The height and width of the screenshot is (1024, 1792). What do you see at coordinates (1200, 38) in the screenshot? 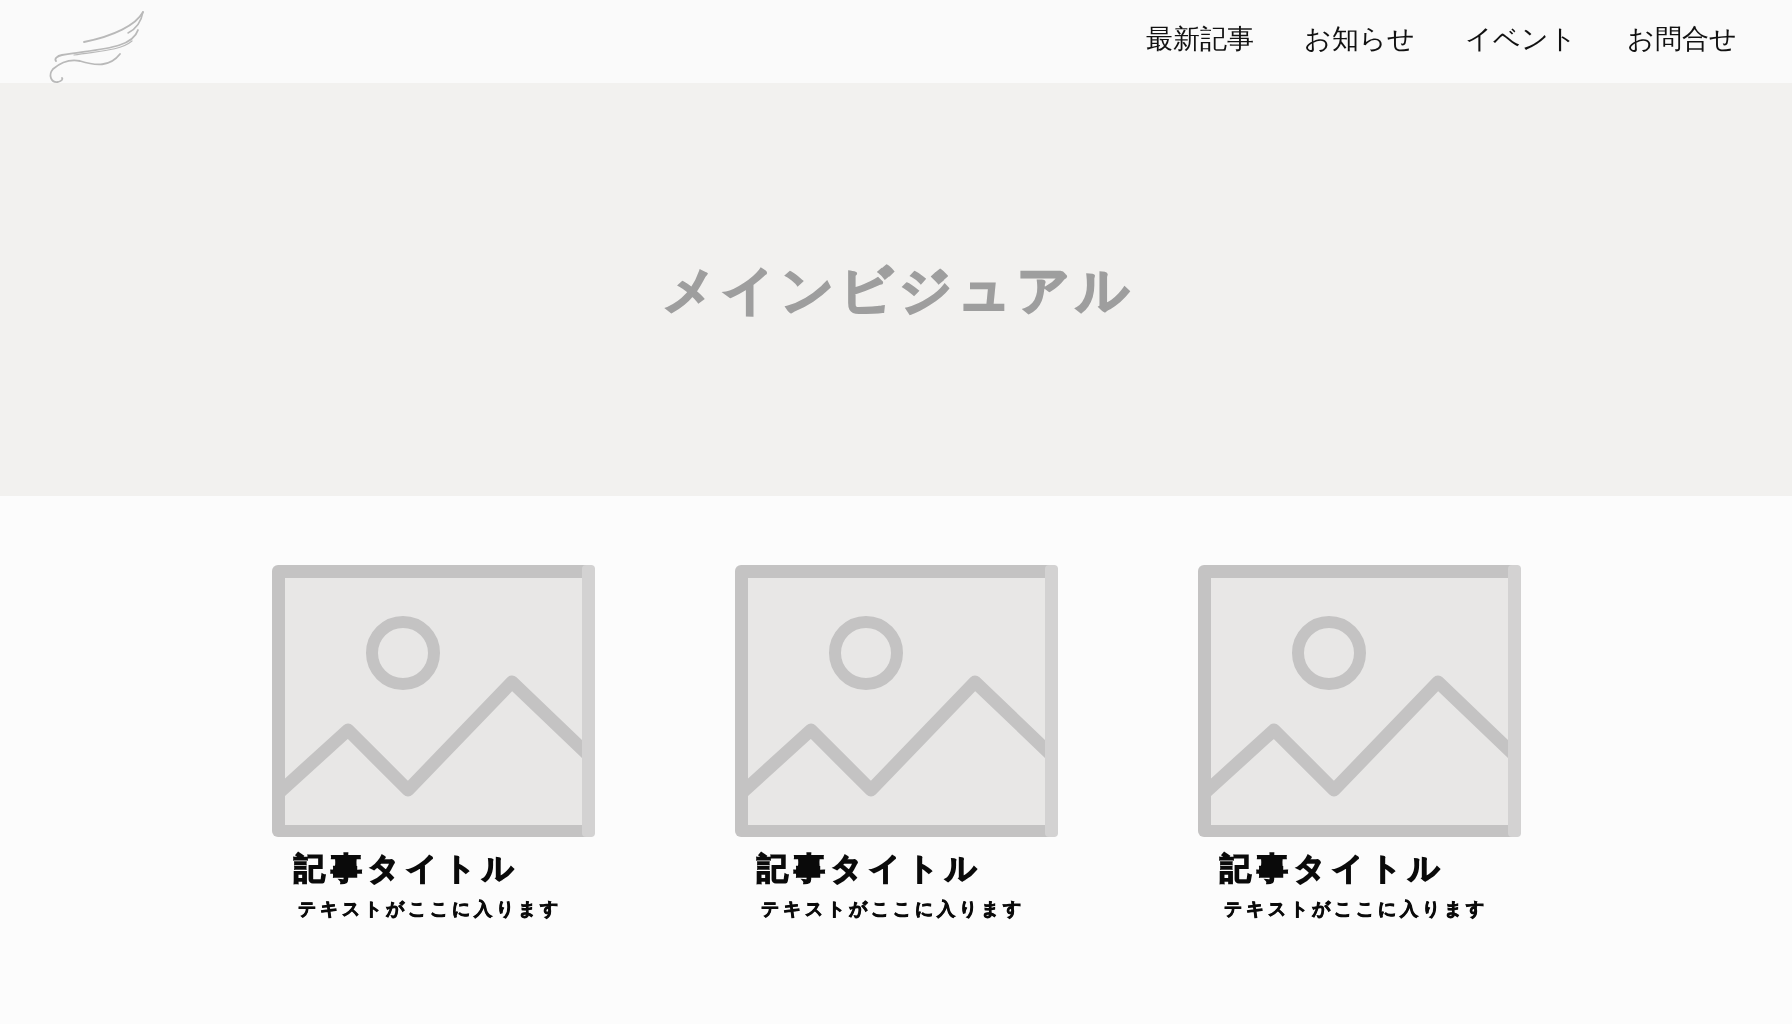
I see `nav-link: 最新記事` at bounding box center [1200, 38].